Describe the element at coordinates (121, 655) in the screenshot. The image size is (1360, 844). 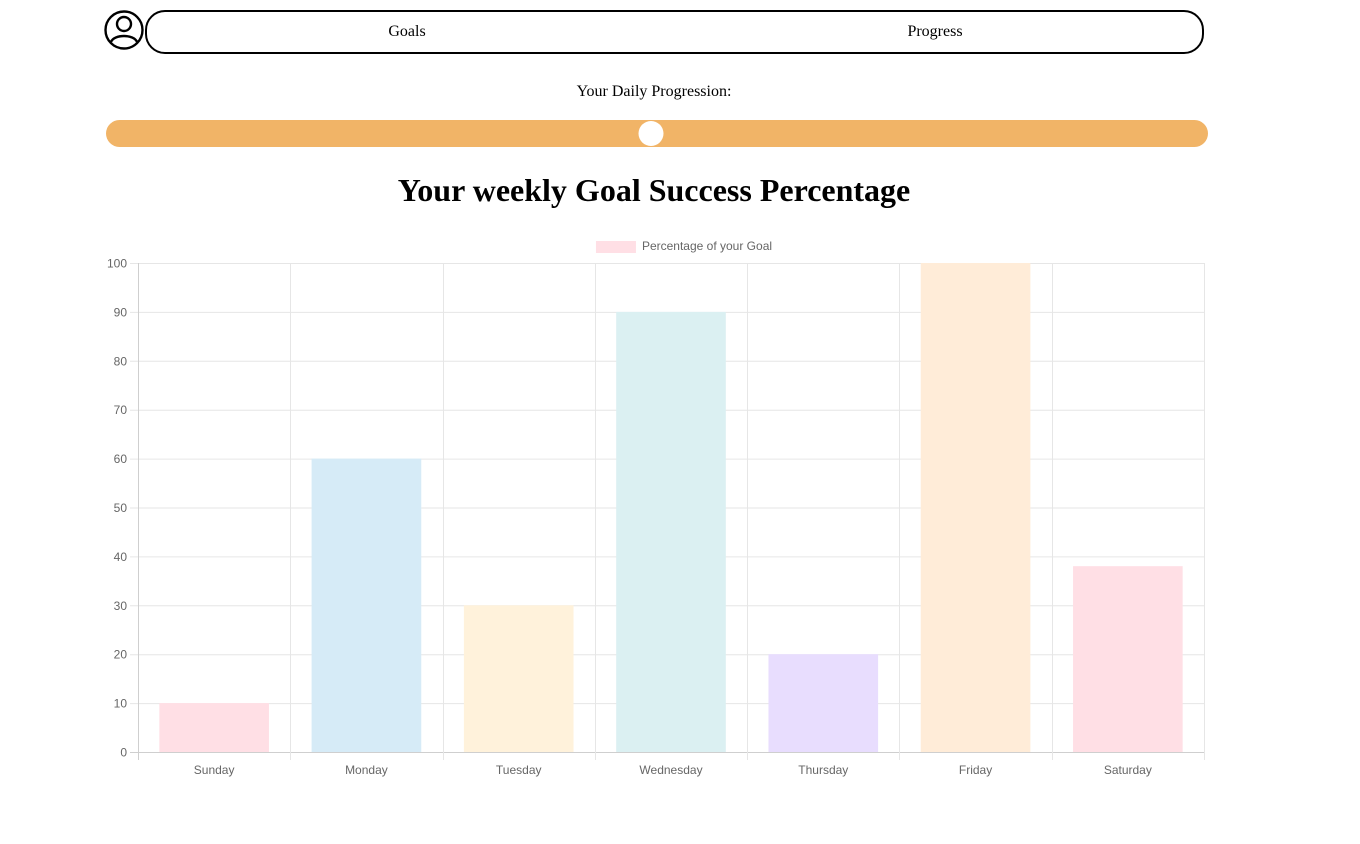
I see `y-tick-label: 20` at that location.